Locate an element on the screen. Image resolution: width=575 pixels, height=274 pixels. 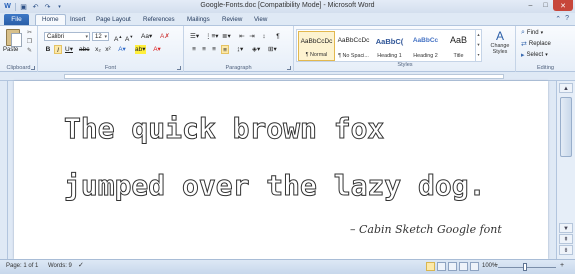
style-preview: AaBbC( is located at coordinates (389, 41).